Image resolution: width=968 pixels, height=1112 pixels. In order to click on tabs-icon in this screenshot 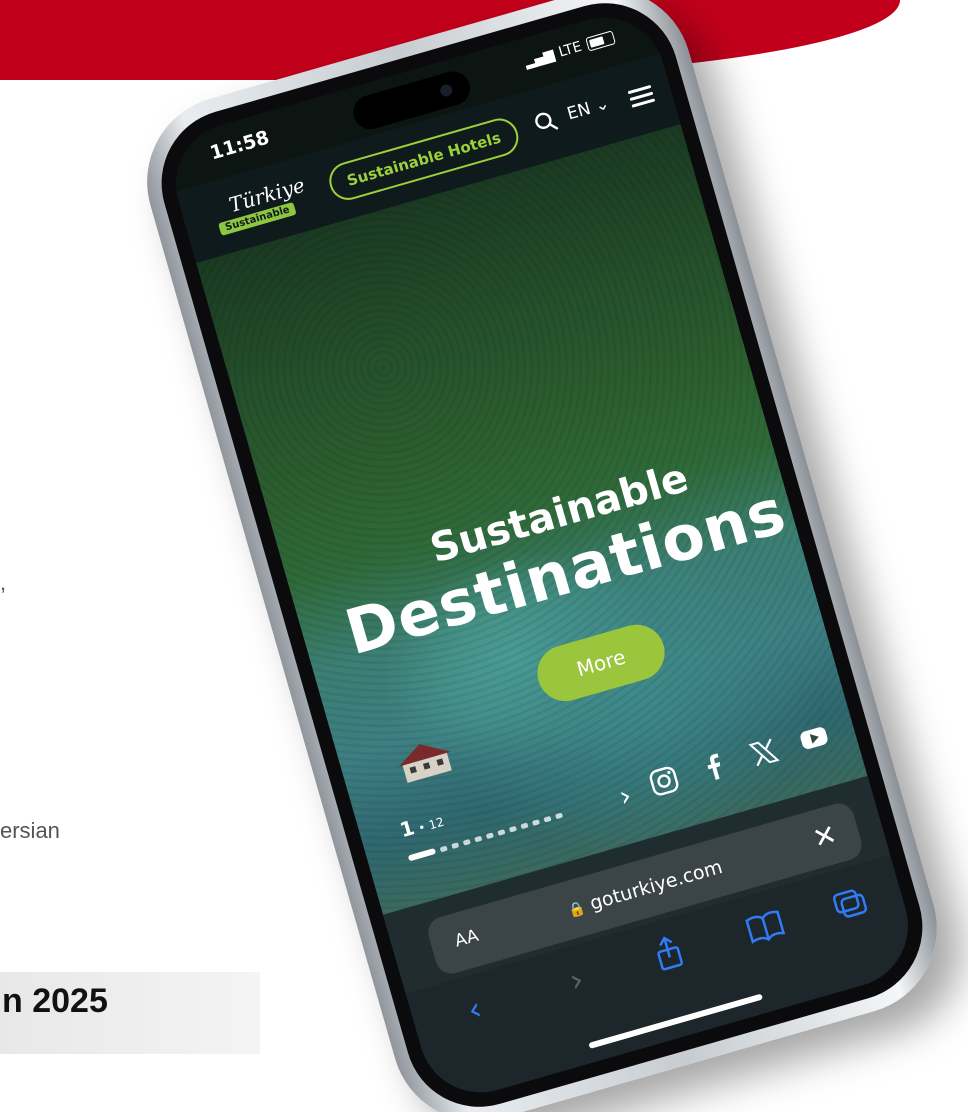, I will do `click(849, 901)`.